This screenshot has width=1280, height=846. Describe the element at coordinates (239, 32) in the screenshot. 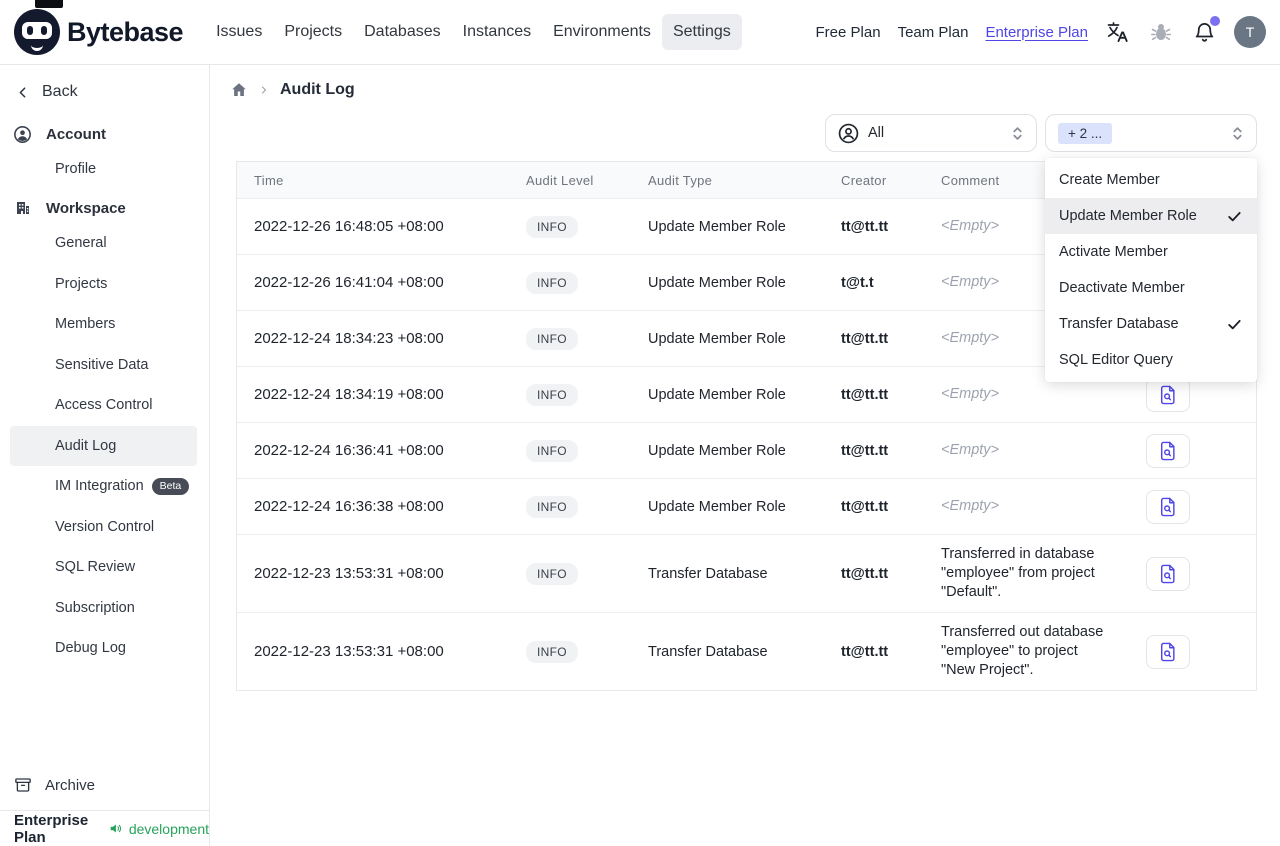

I see `nav-item-issues: Issues` at that location.